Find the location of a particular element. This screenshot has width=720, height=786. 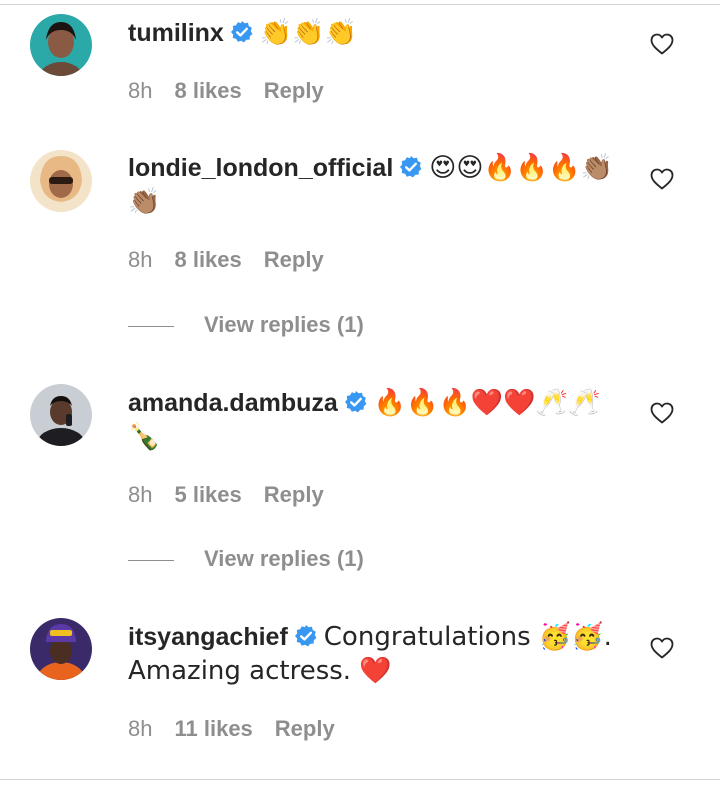

bottom-divider is located at coordinates (360, 779).